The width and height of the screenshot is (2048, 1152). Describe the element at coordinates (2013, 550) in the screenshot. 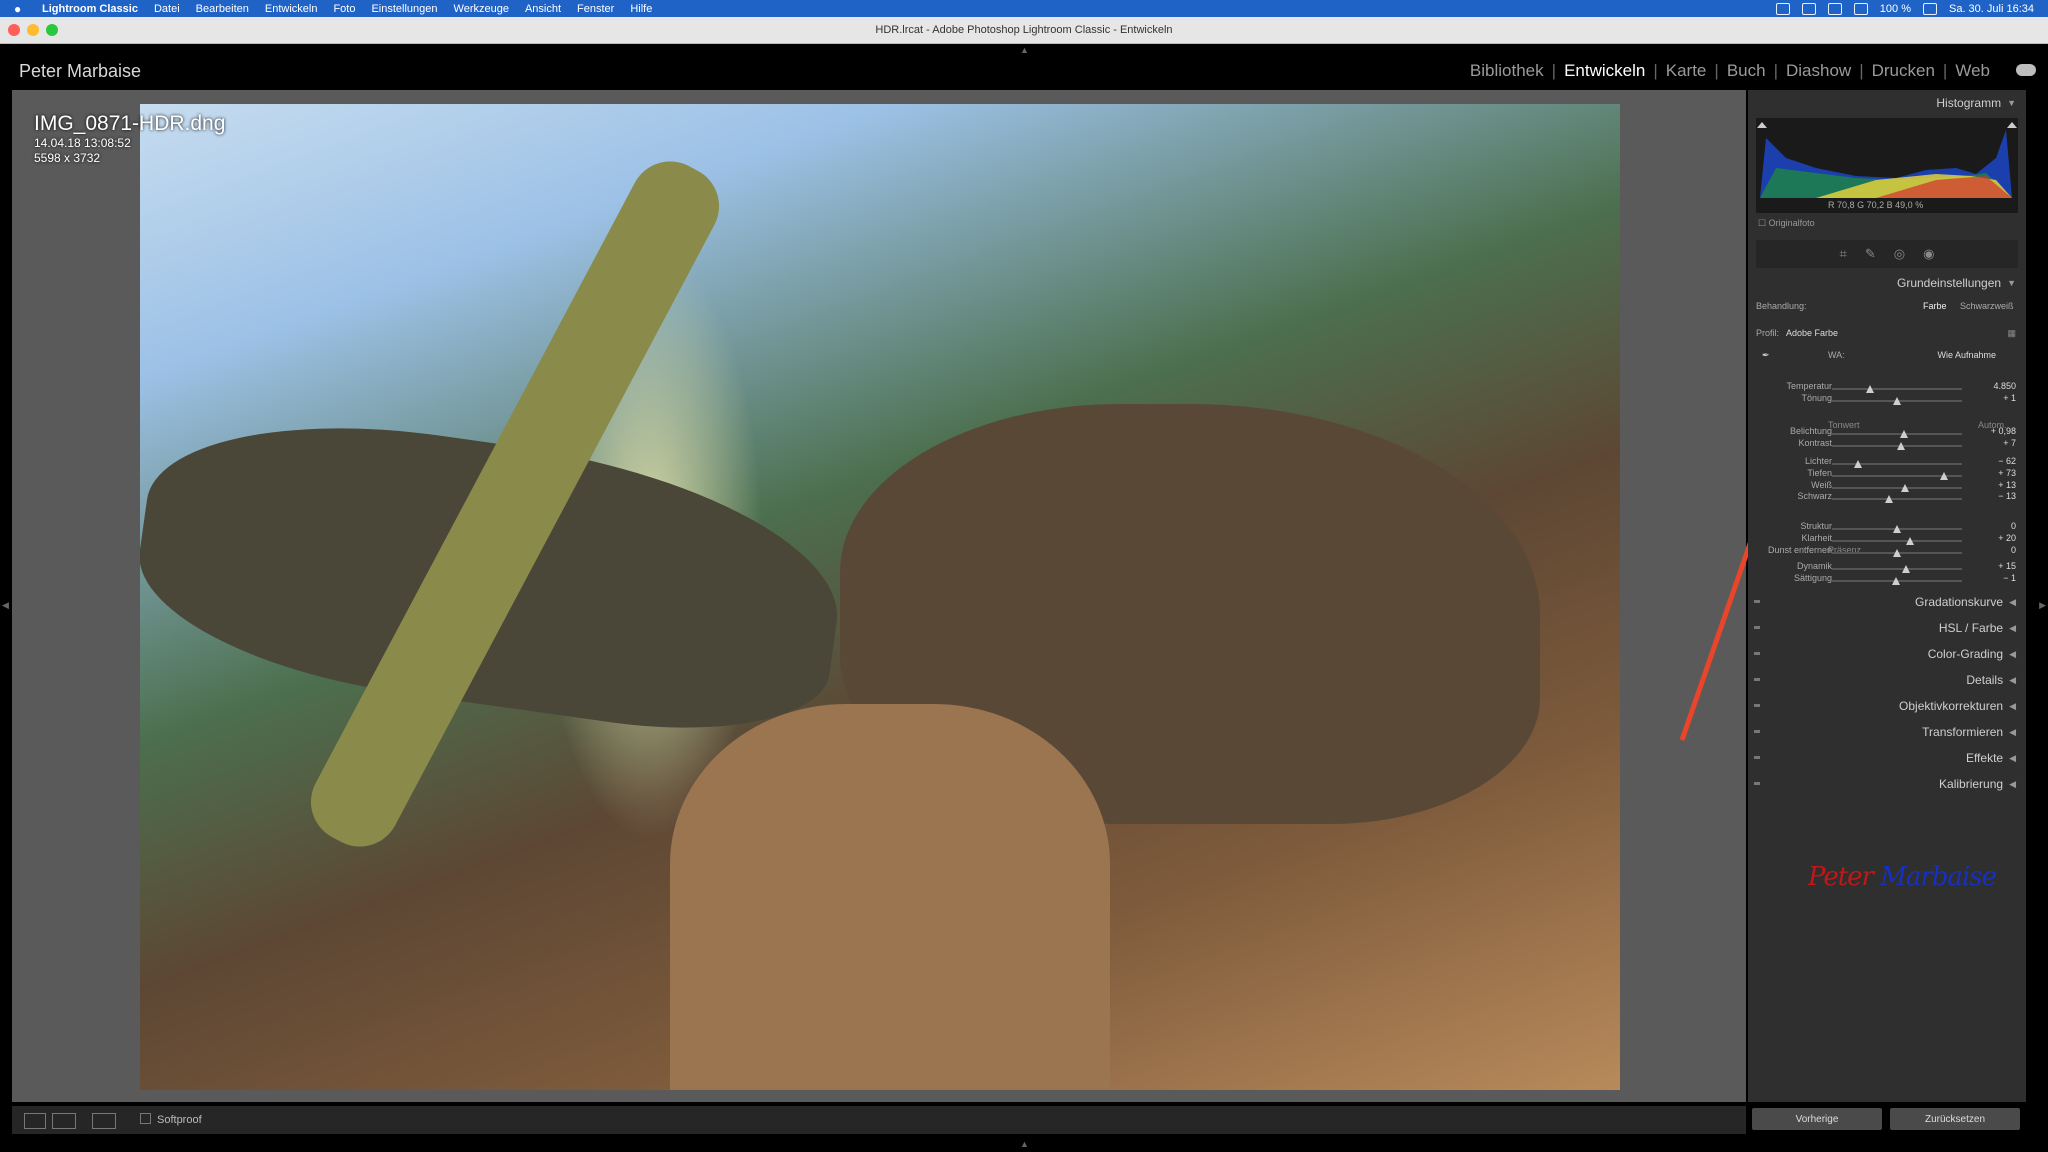

I see `slider-value: 0` at that location.